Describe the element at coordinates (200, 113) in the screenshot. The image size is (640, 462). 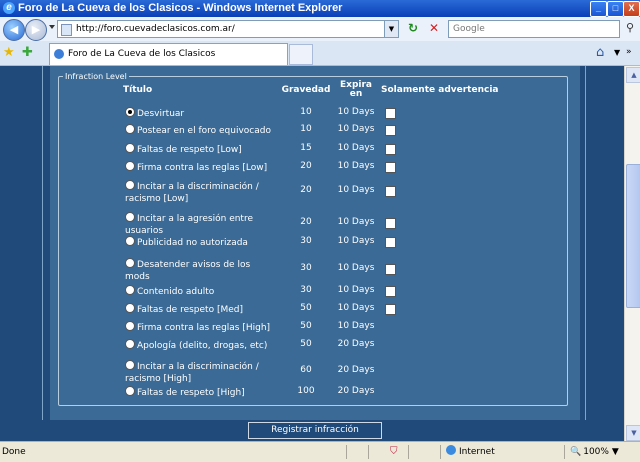
I see `infraction-option: Desvirtuar` at that location.